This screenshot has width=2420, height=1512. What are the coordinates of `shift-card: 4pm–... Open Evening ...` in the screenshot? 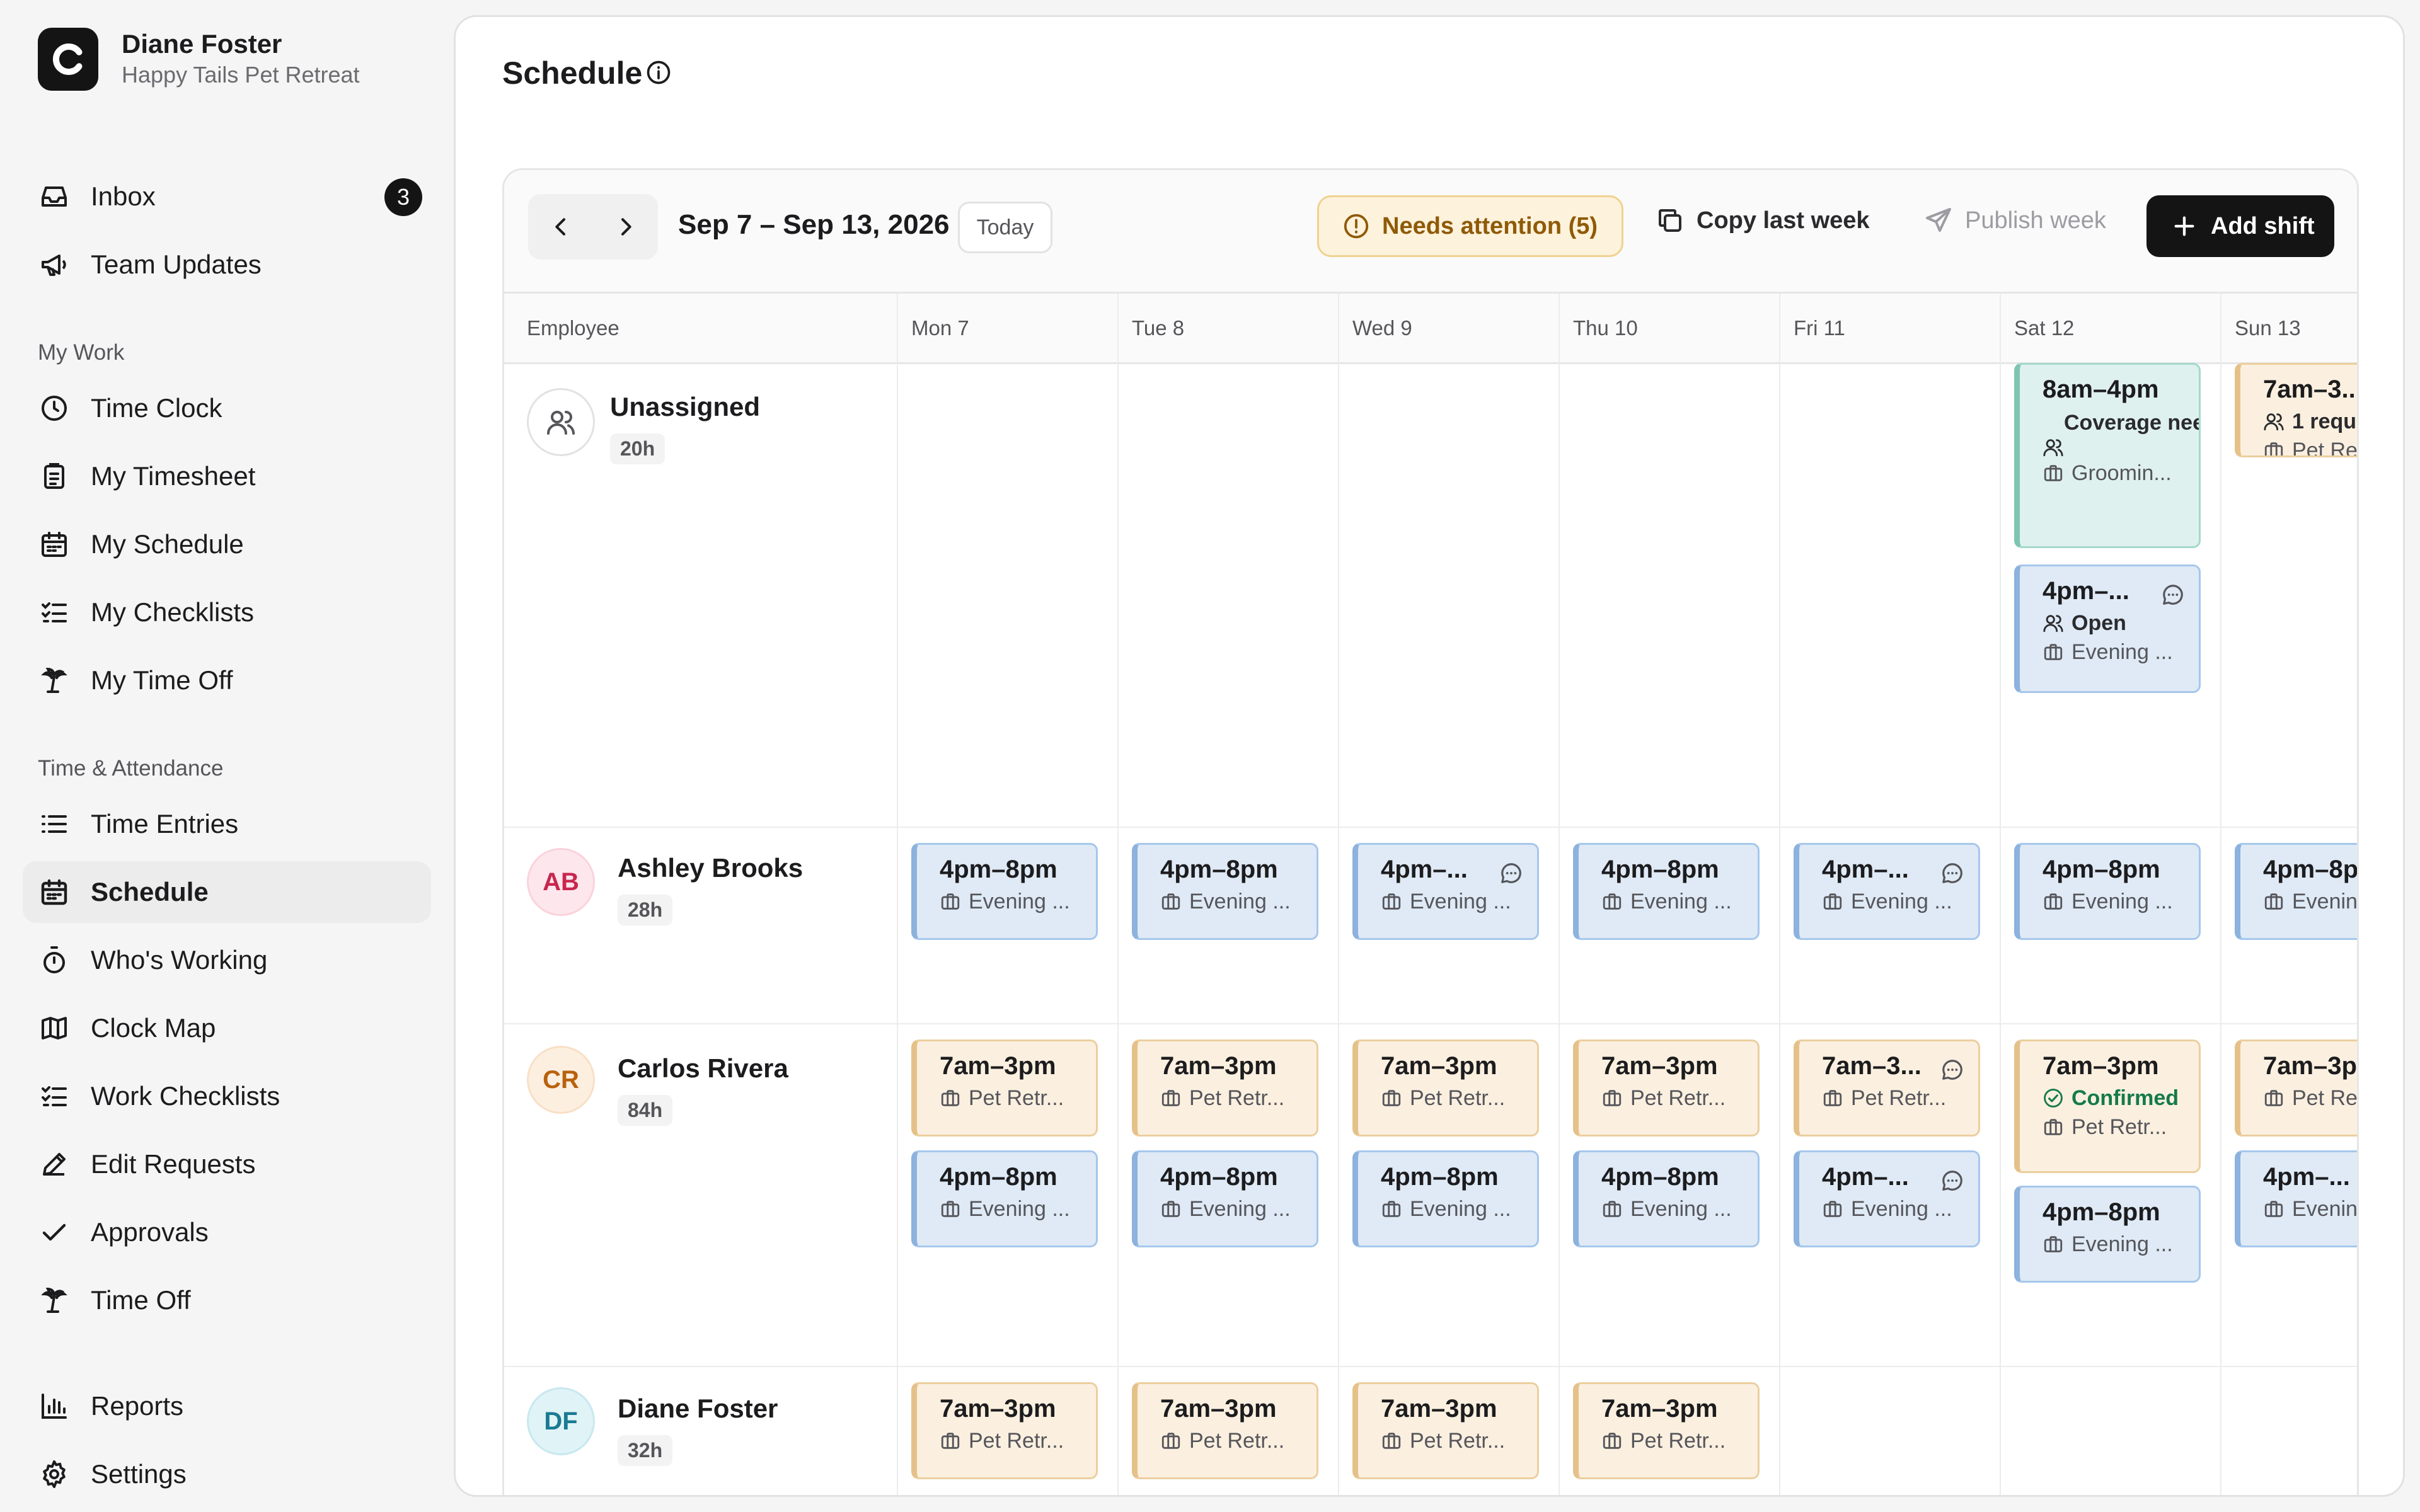 It's located at (2108, 628).